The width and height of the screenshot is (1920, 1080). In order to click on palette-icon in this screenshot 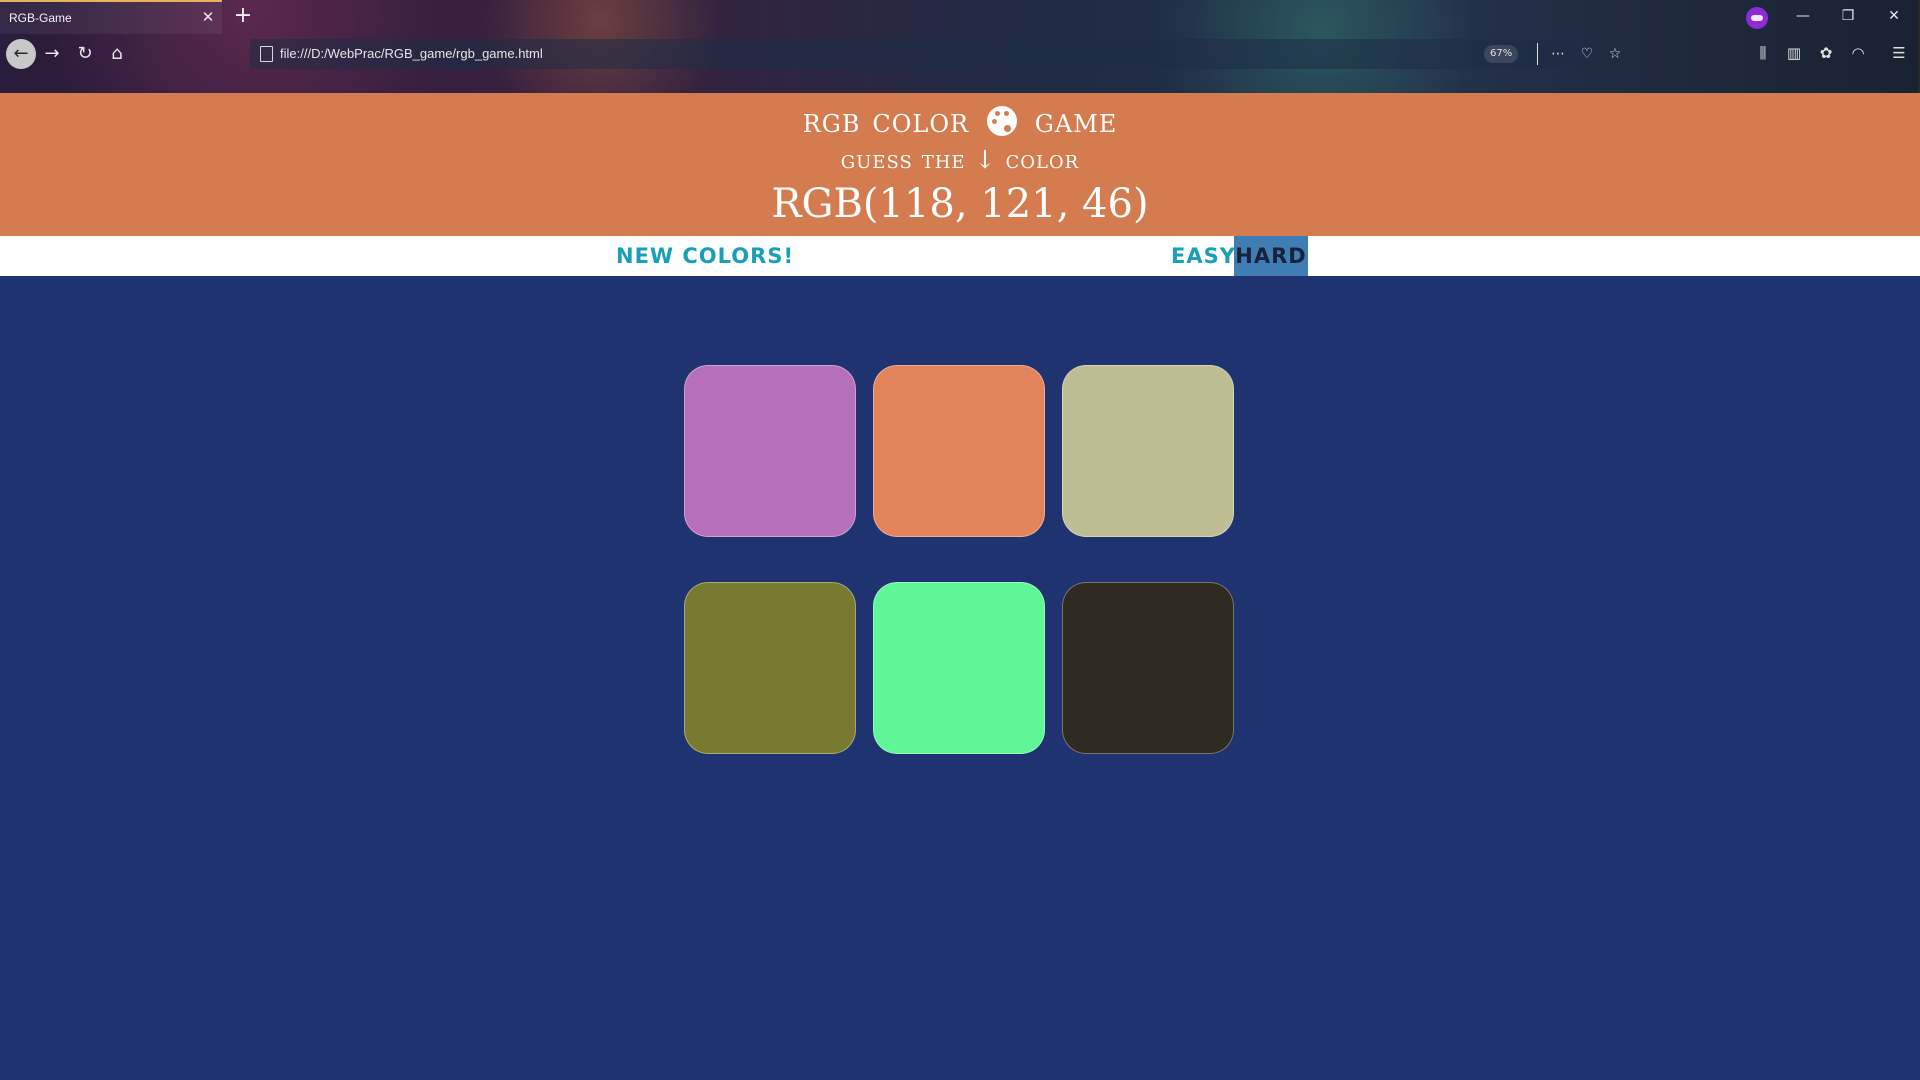, I will do `click(1001, 121)`.